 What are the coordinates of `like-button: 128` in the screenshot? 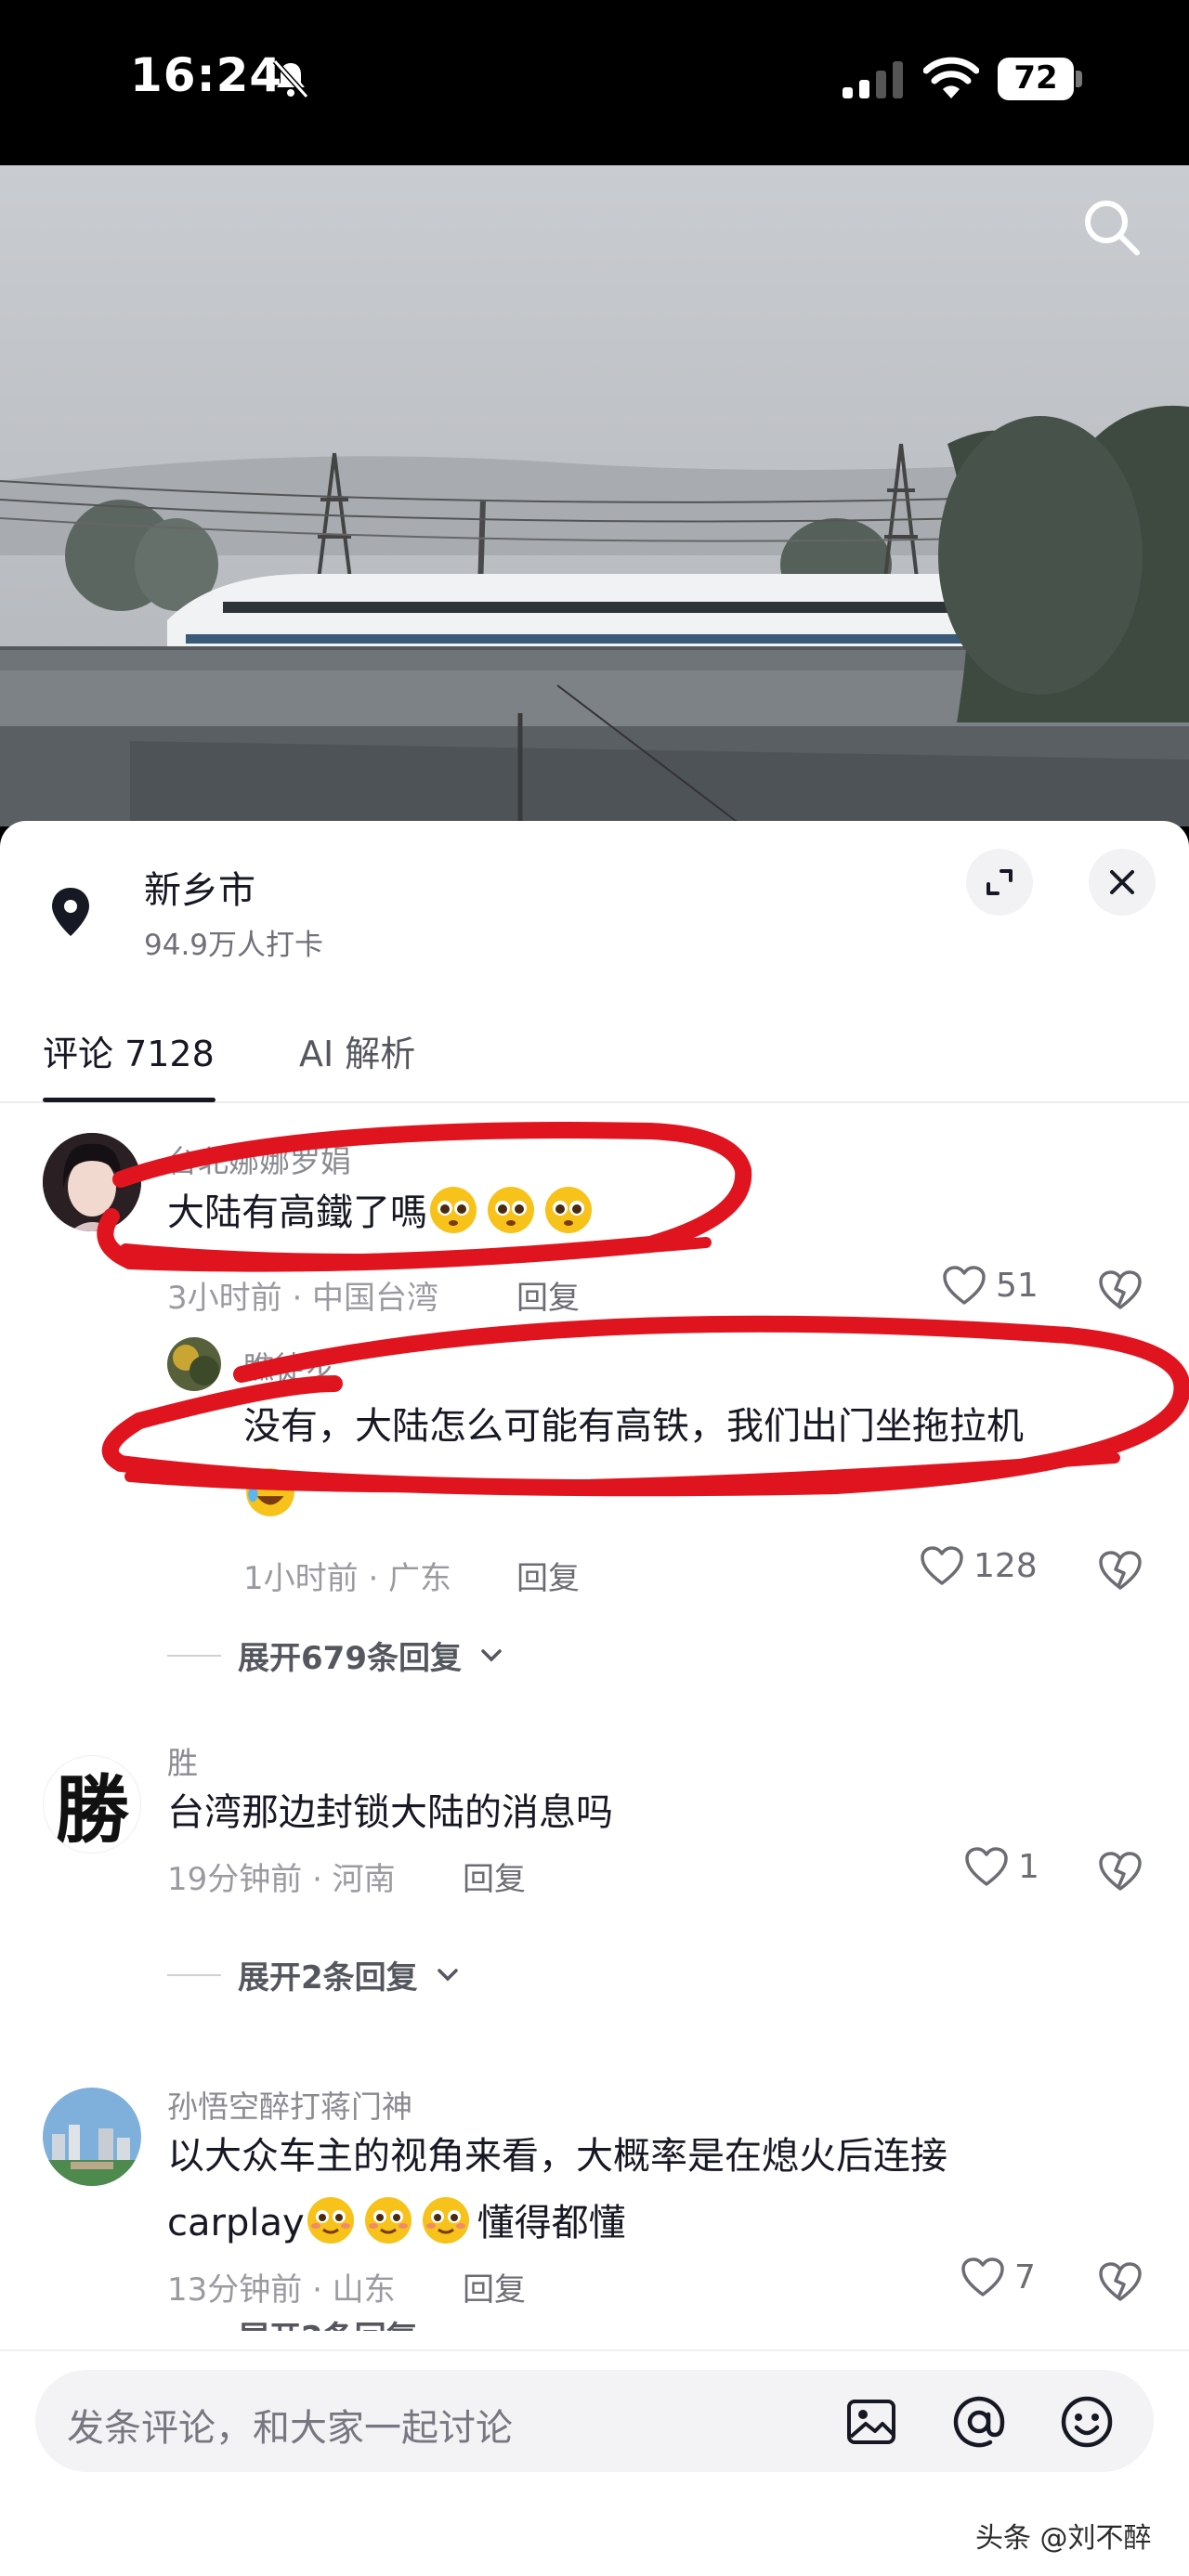 It's located at (979, 1565).